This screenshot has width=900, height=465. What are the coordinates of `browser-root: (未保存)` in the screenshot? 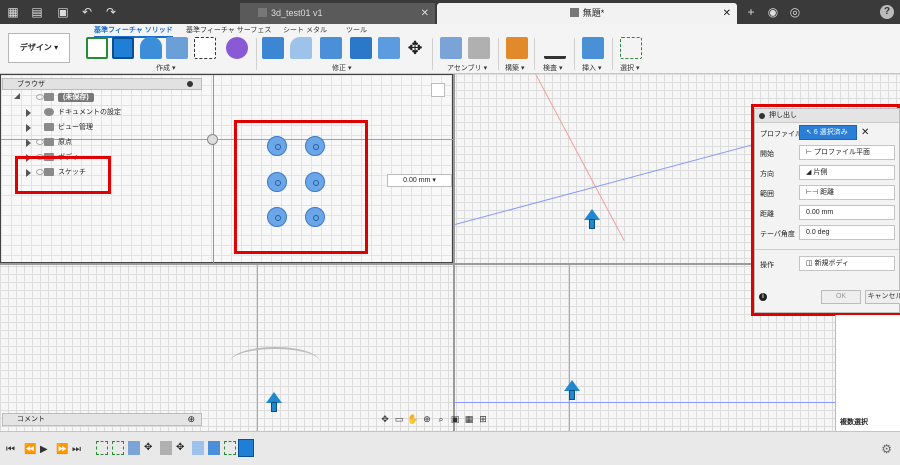 It's located at (102, 97).